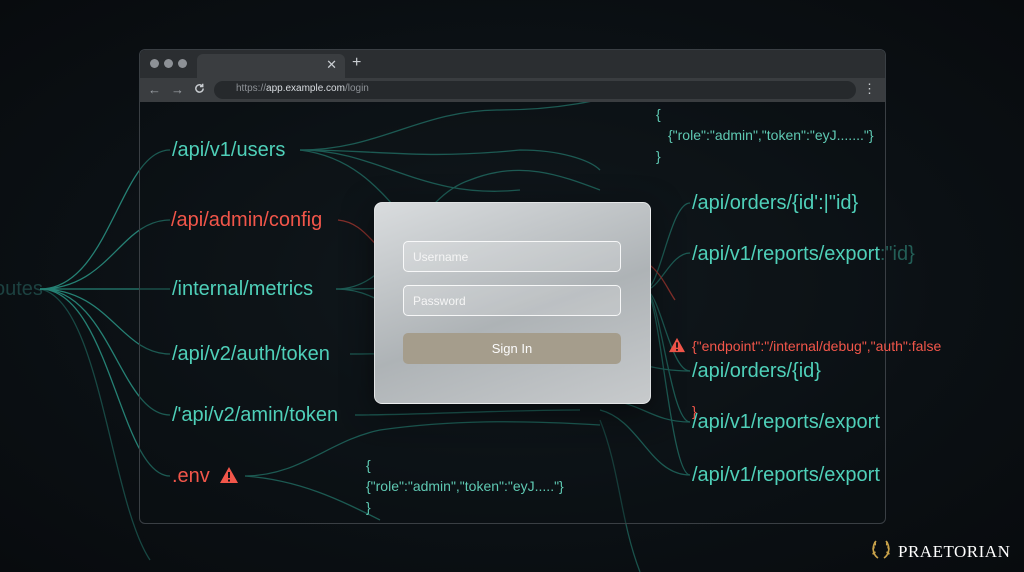 Image resolution: width=1024 pixels, height=572 pixels. I want to click on close-icon: ✕, so click(331, 65).